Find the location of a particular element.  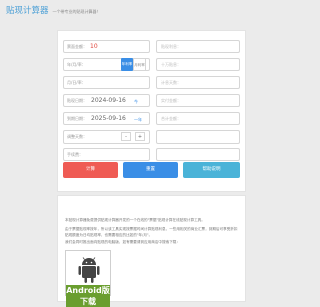

page-subtitle: 一个带专业的贴现计算器！ is located at coordinates (76, 11).